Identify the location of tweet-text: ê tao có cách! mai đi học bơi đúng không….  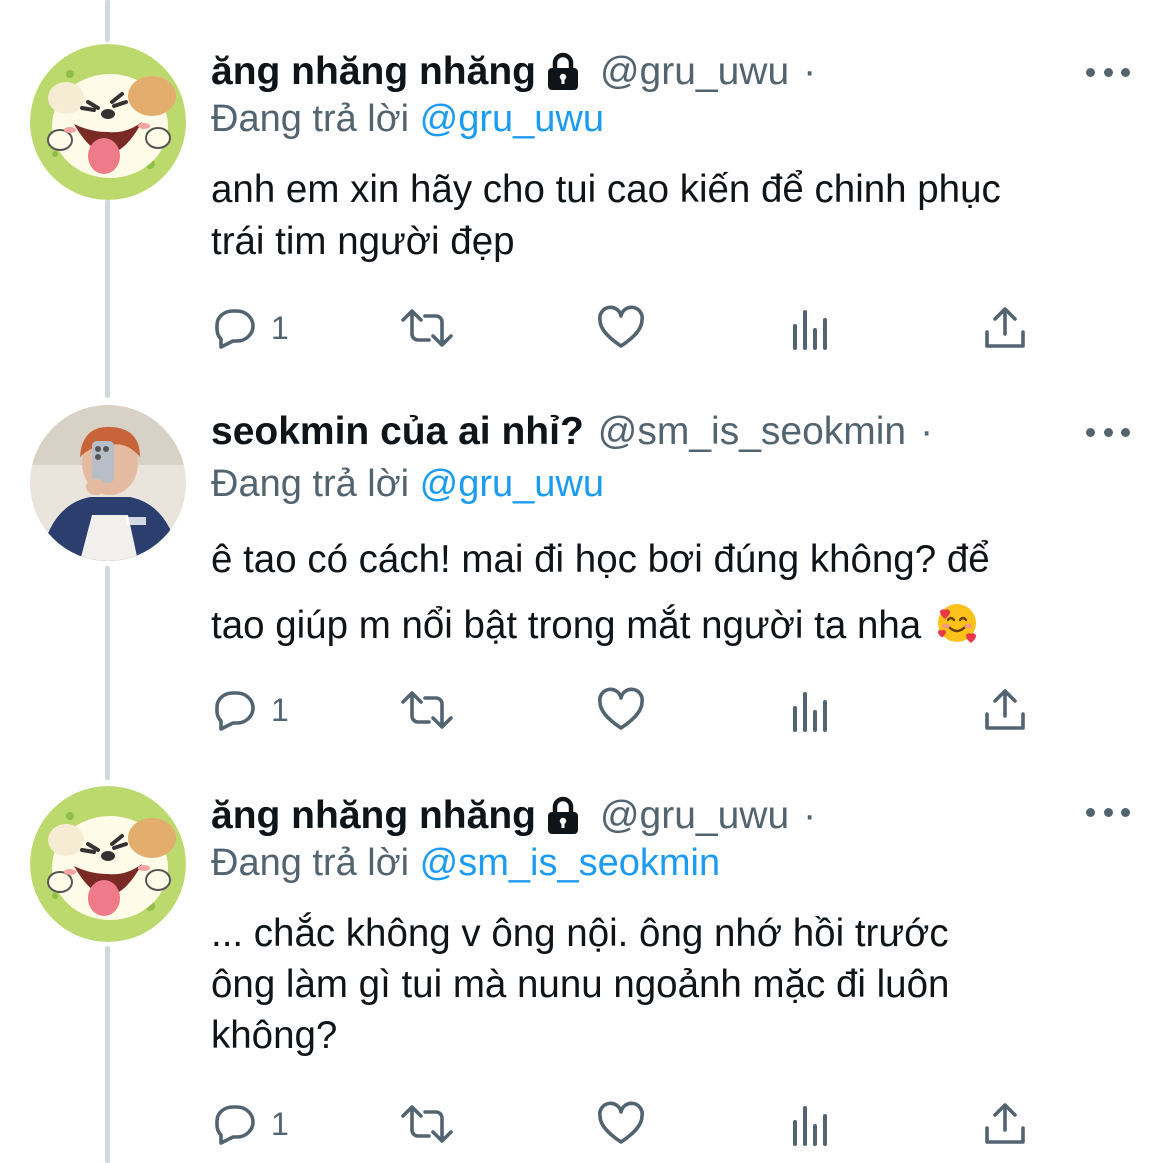
(676, 593).